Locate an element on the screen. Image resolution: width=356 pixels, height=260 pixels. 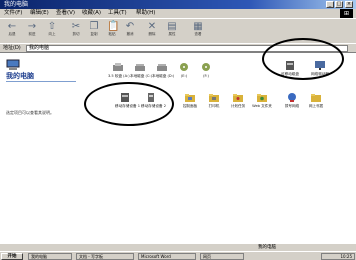
delete-x-icon: ✕ is located at coordinates (152, 26).